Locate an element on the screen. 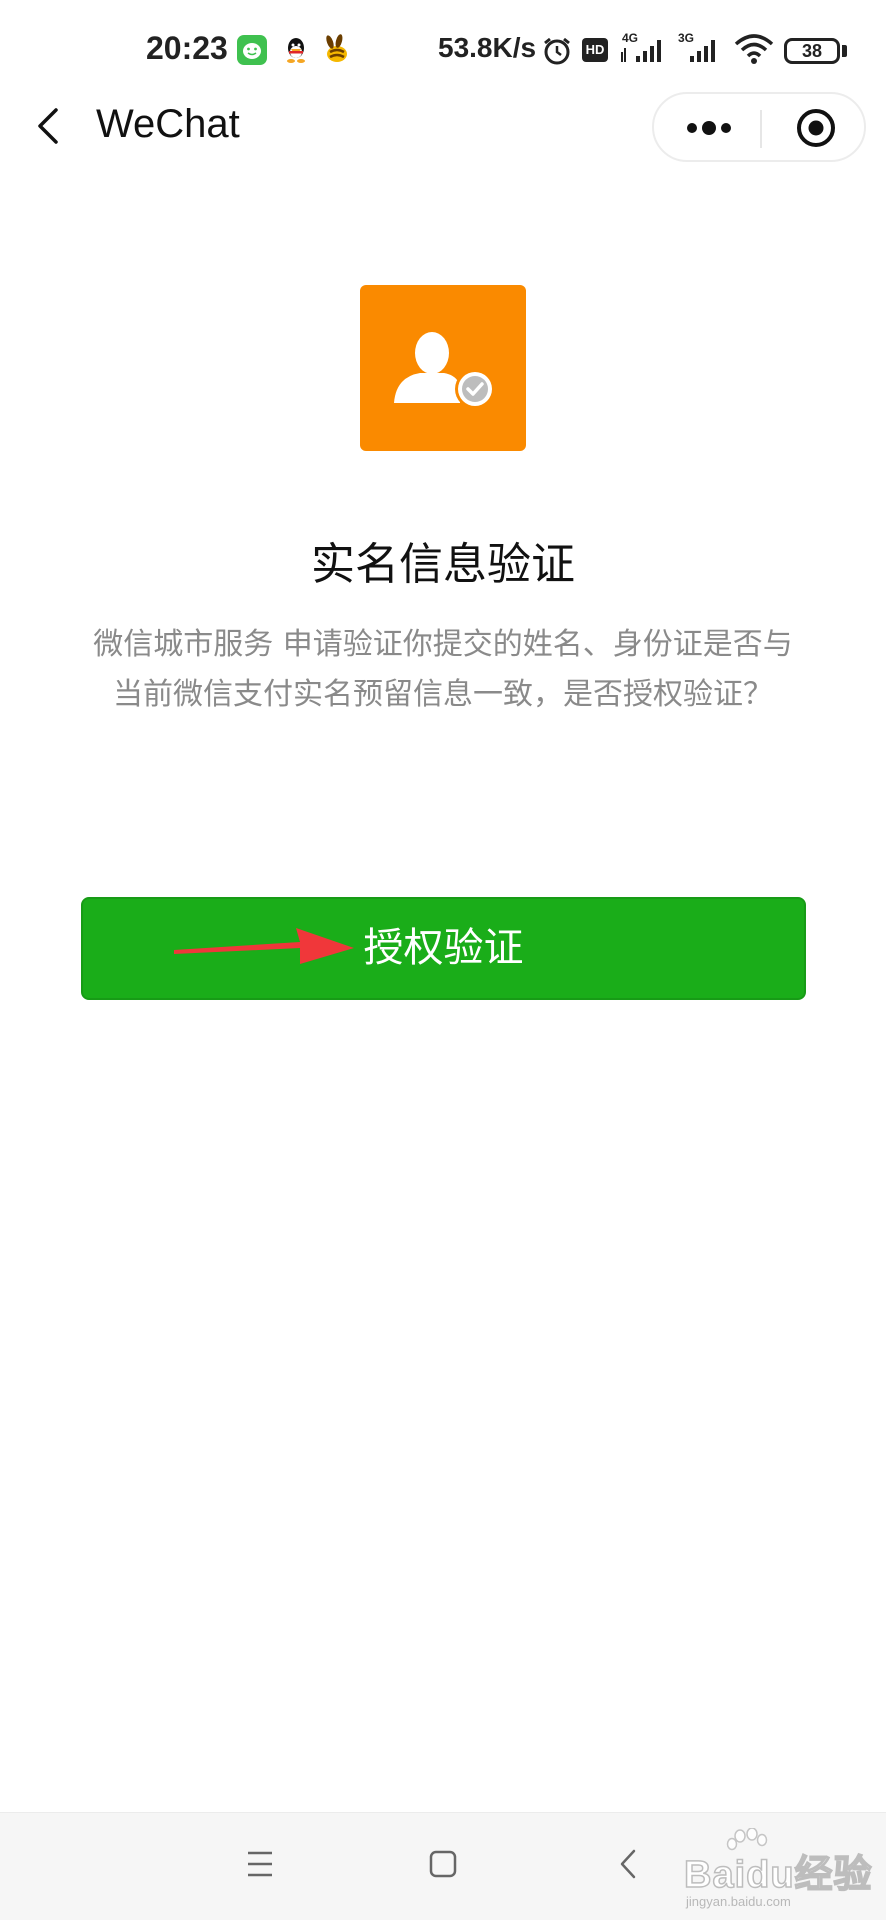  signal-4g-icon: 4G is located at coordinates (641, 46).